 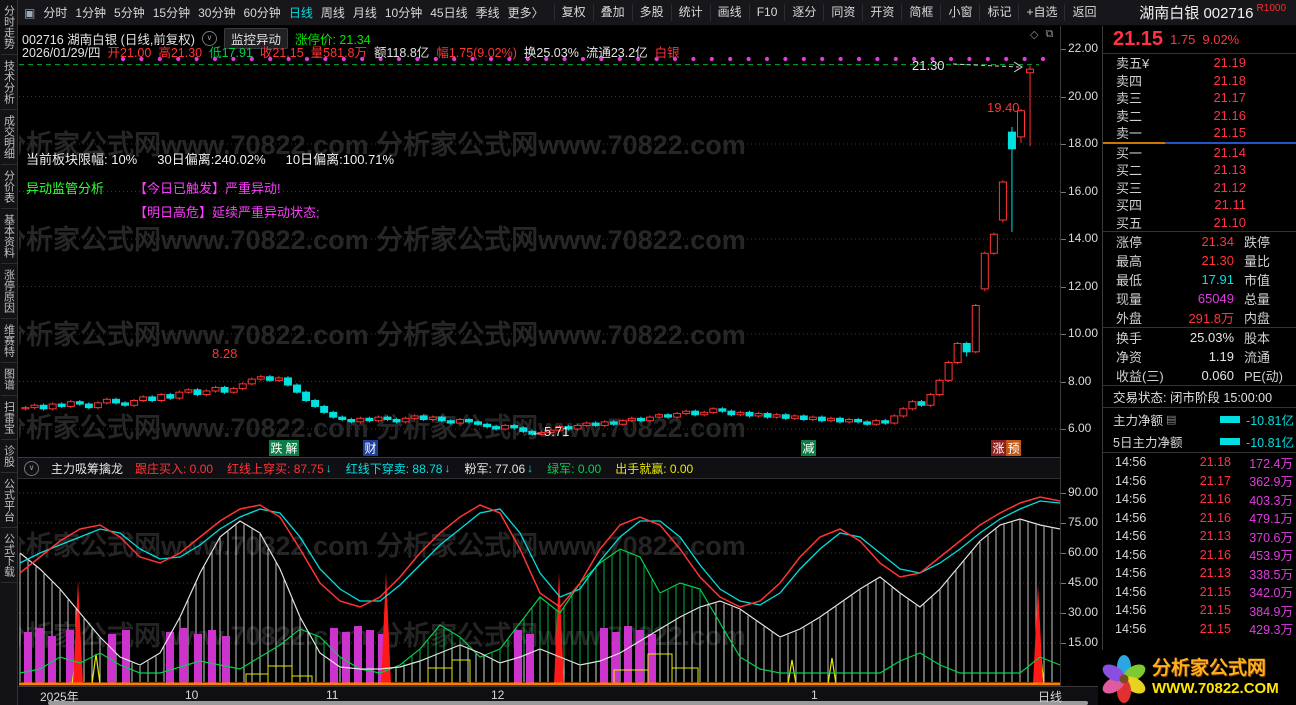 What do you see at coordinates (398, 468) in the screenshot?
I see `indicator-value-红线下穿卖: 红线下穿卖: 88.78 ↓` at bounding box center [398, 468].